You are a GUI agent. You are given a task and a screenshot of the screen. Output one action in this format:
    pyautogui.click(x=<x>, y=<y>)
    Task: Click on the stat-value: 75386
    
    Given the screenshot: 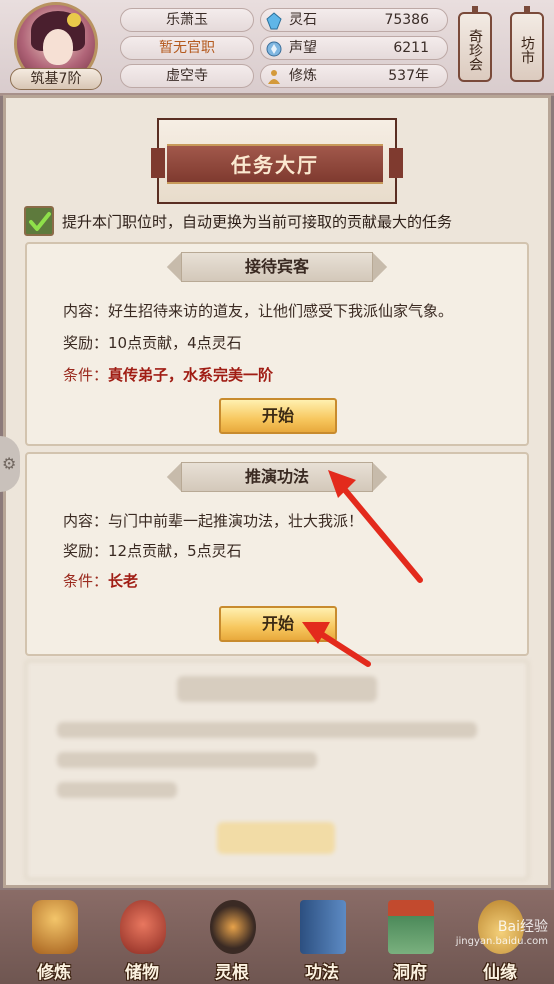 What is the action you would take?
    pyautogui.click(x=406, y=20)
    